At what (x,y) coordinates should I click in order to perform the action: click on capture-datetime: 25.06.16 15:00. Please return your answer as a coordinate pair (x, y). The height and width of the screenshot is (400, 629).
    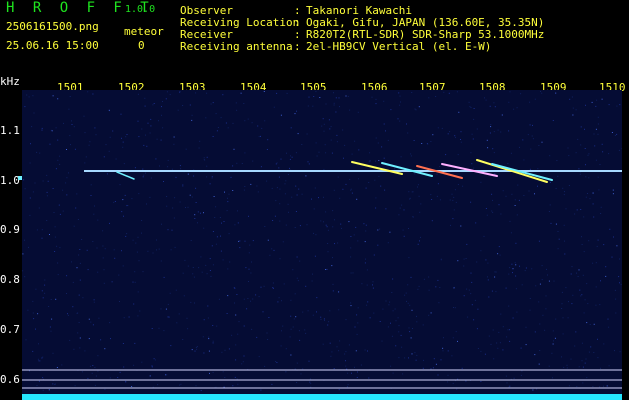
    Looking at the image, I should click on (52, 45).